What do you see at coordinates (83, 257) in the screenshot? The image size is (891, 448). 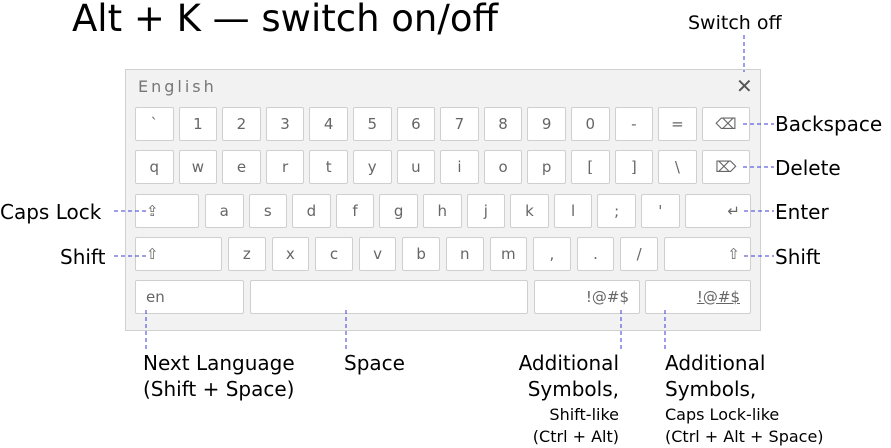 I see `callout-shift-left: Shift` at bounding box center [83, 257].